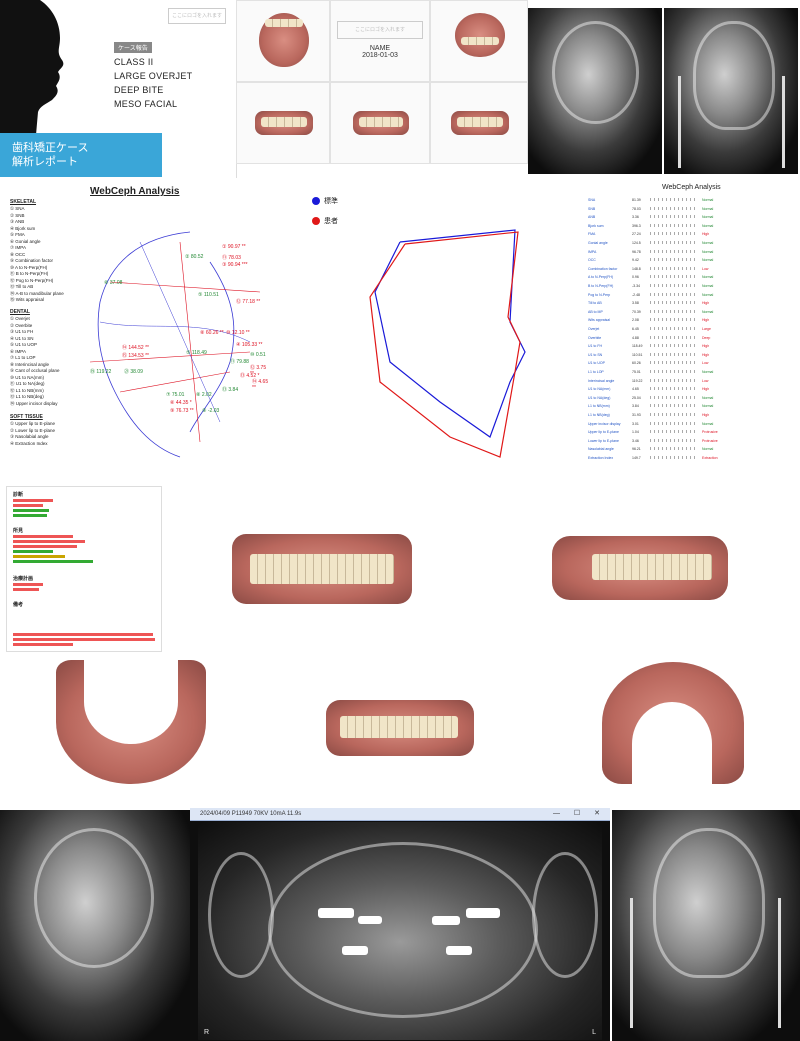 This screenshot has width=800, height=1041. Describe the element at coordinates (688, 449) in the screenshot. I see `table-row: Nasolabial angle 96.21 Normal` at that location.